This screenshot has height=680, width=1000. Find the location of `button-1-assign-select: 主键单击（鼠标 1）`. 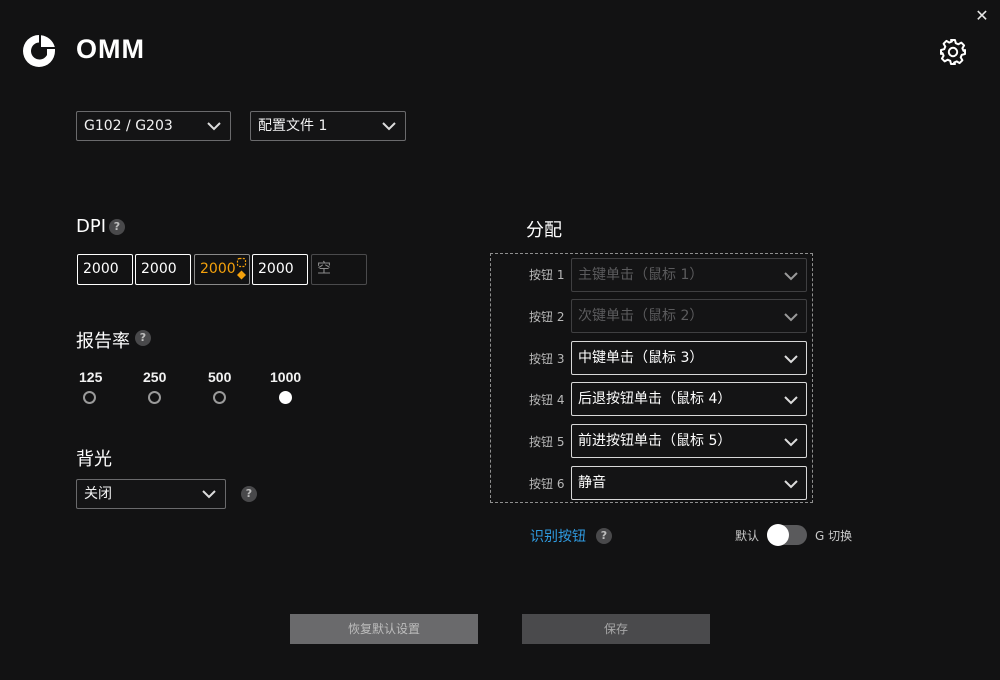

button-1-assign-select: 主键单击（鼠标 1） is located at coordinates (689, 275).